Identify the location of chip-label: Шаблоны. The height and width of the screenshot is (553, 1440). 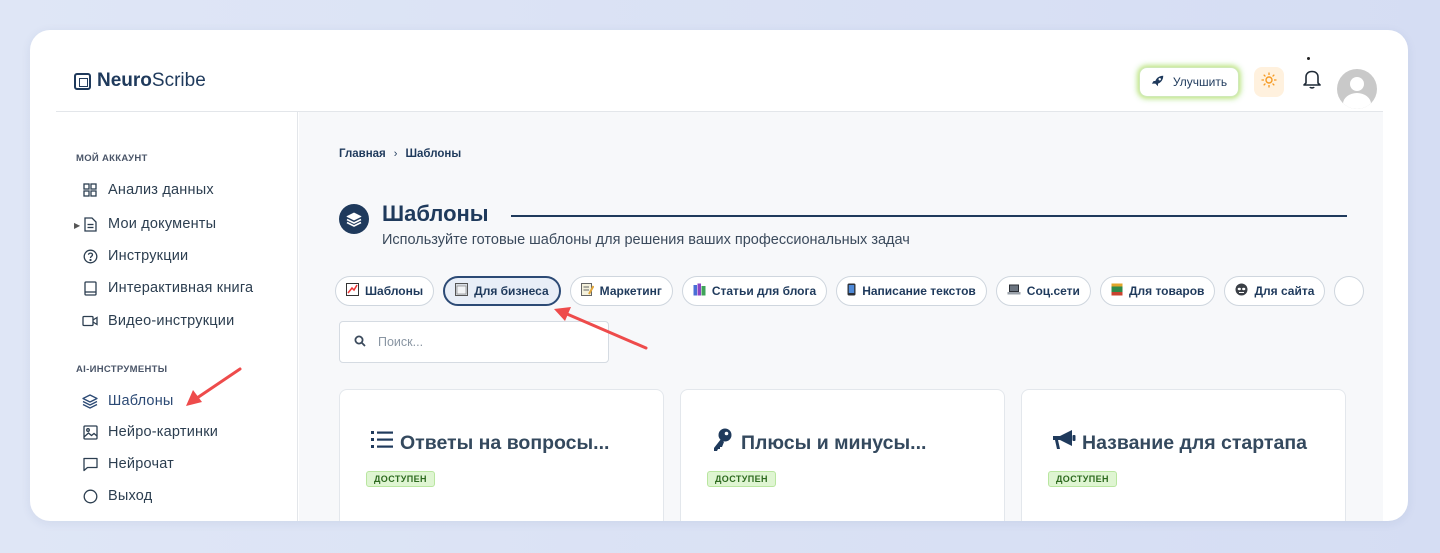
(394, 291).